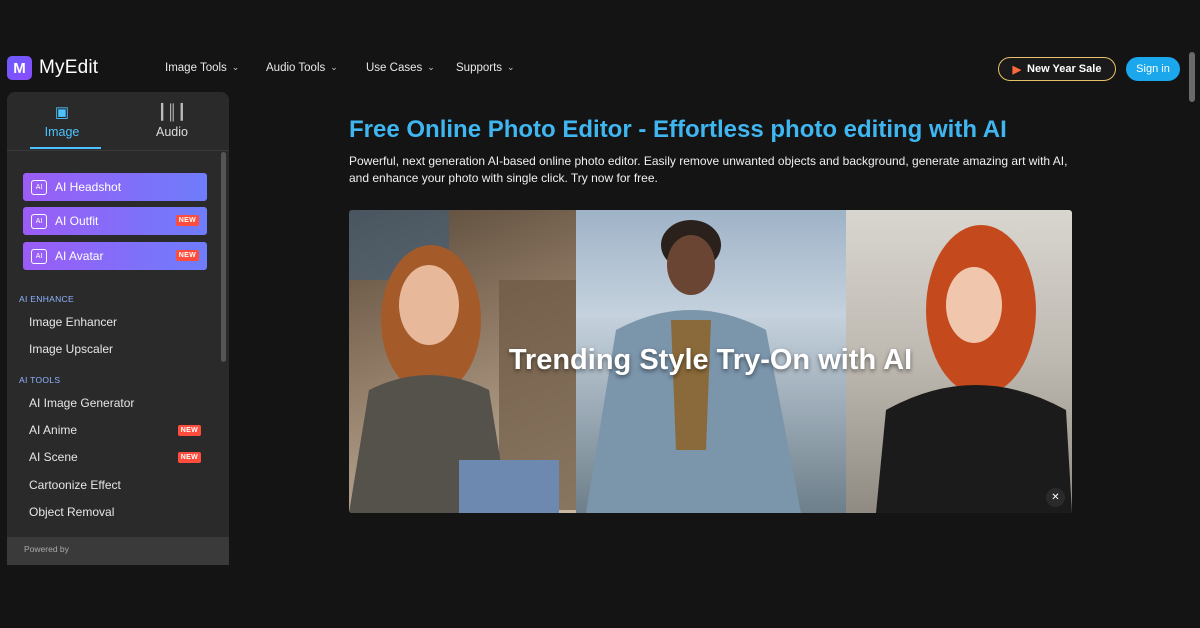 This screenshot has height=628, width=1200. I want to click on powered-by-label: Powered by, so click(46, 549).